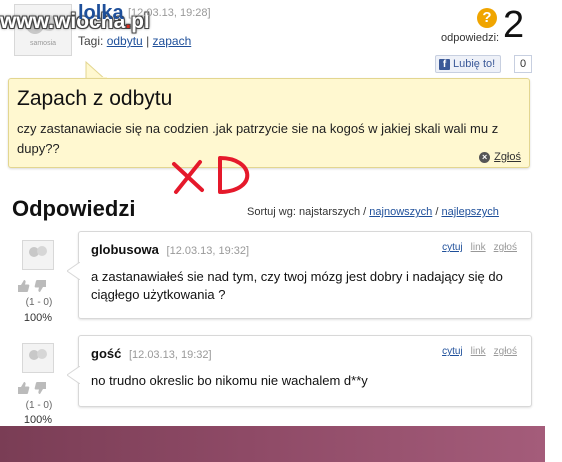 This screenshot has height=462, width=562. Describe the element at coordinates (307, 212) in the screenshot. I see `sort-label: Sortuj wg: najstarszych /` at that location.